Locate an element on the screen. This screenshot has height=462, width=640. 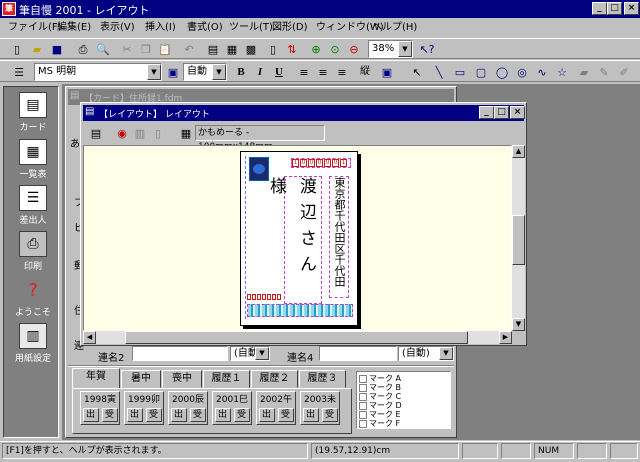
brush-icon: ✎ is located at coordinates (604, 72).